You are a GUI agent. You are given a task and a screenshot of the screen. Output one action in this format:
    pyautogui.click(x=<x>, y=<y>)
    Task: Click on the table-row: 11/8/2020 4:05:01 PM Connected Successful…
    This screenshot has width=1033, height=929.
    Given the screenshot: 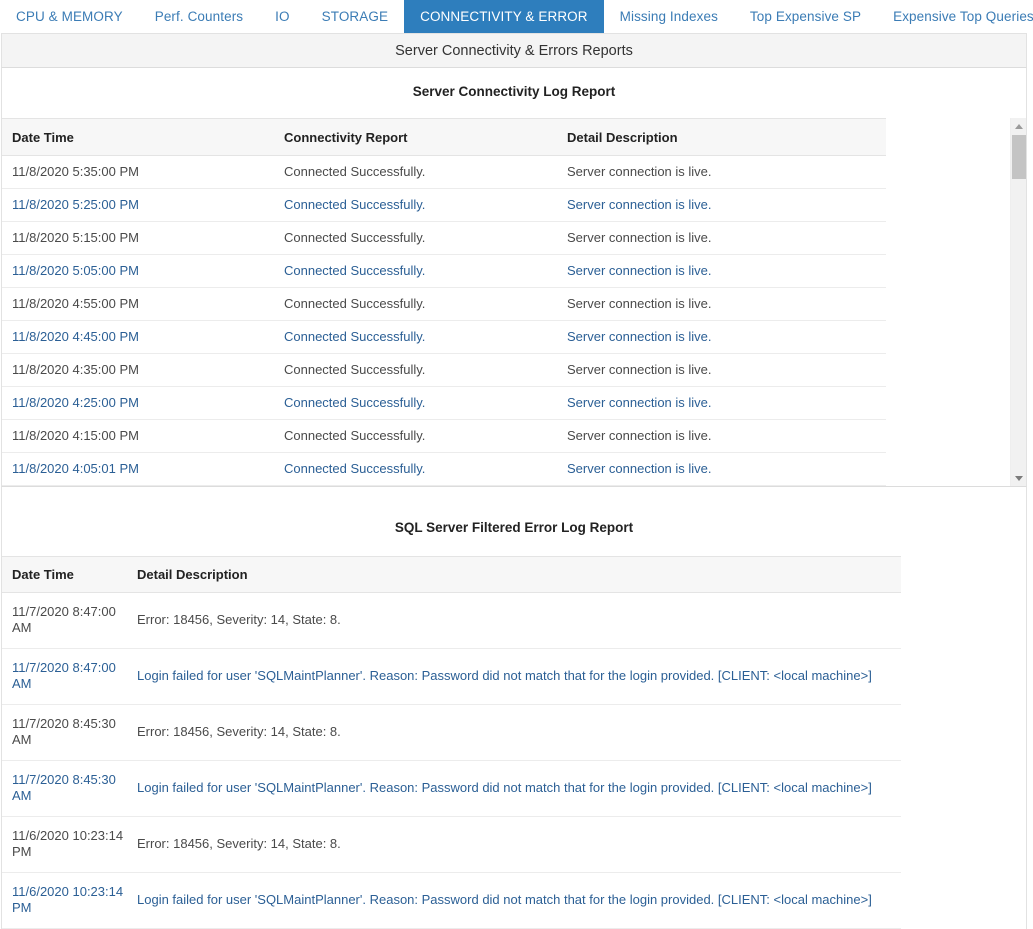 What is the action you would take?
    pyautogui.click(x=444, y=469)
    